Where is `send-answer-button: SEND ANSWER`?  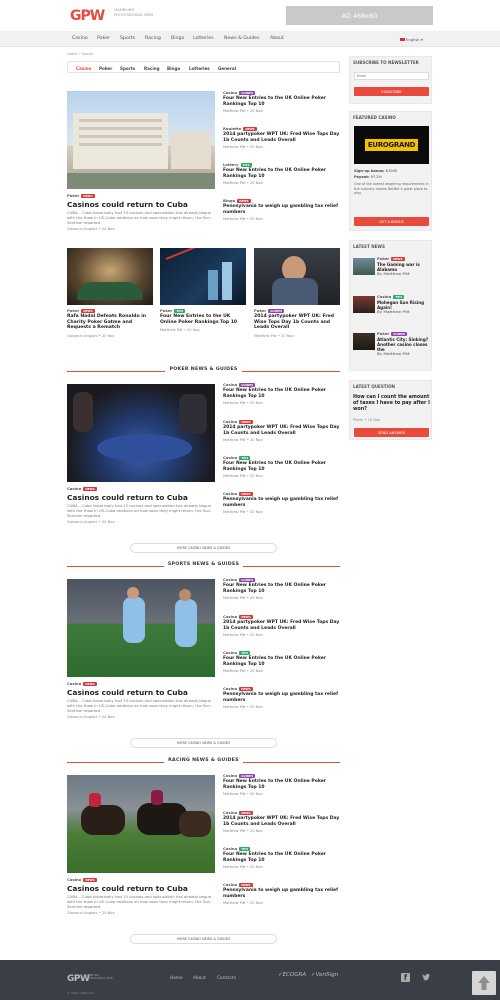
send-answer-button: SEND ANSWER is located at coordinates (391, 432).